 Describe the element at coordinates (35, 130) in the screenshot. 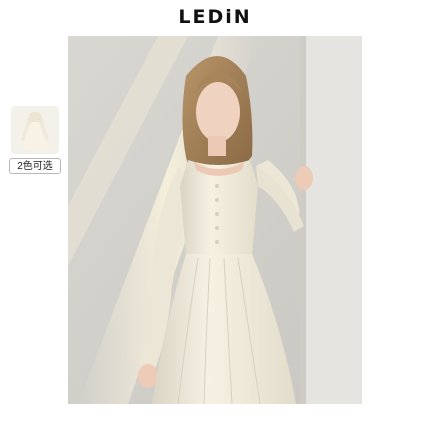

I see `variant-thumbnail` at that location.